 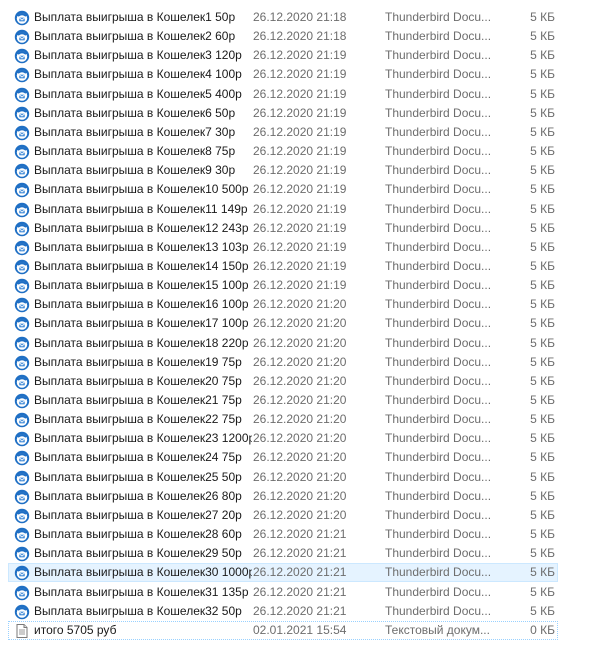 I want to click on file-name: Выплата выигрыша в Кошелек13 103р, so click(x=141, y=246).